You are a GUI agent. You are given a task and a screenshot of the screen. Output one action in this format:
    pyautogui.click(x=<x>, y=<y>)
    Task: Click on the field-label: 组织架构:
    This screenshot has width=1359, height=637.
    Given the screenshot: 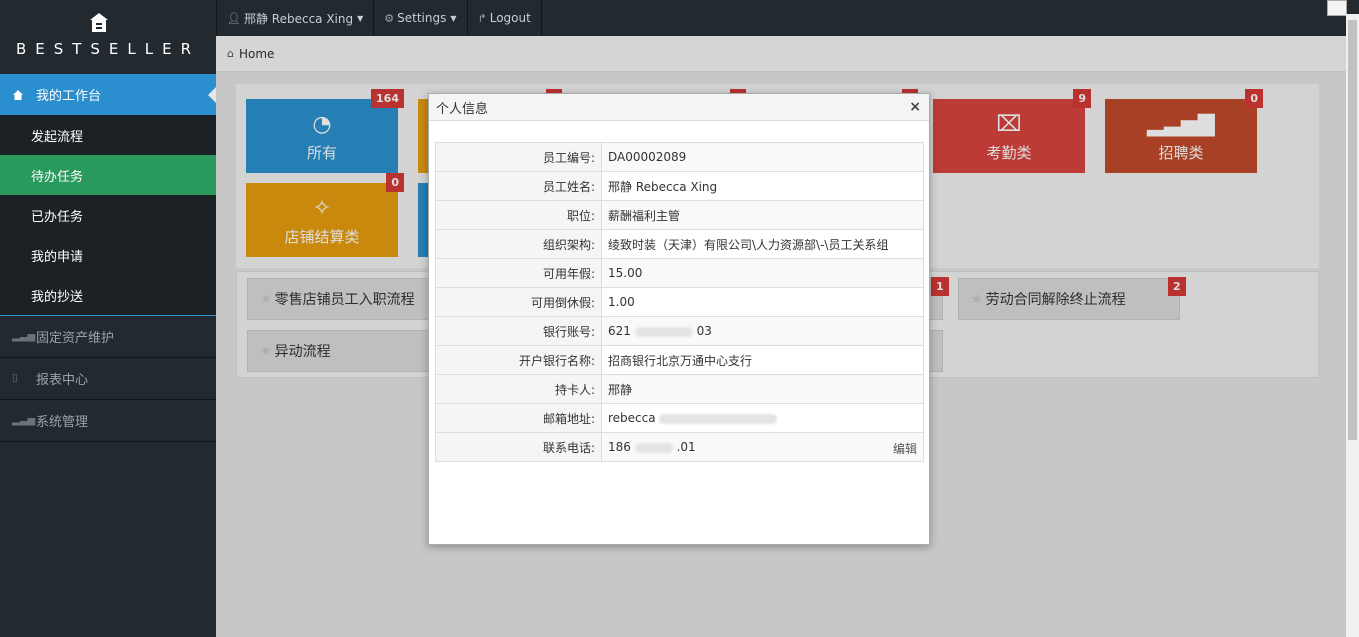 What is the action you would take?
    pyautogui.click(x=518, y=244)
    